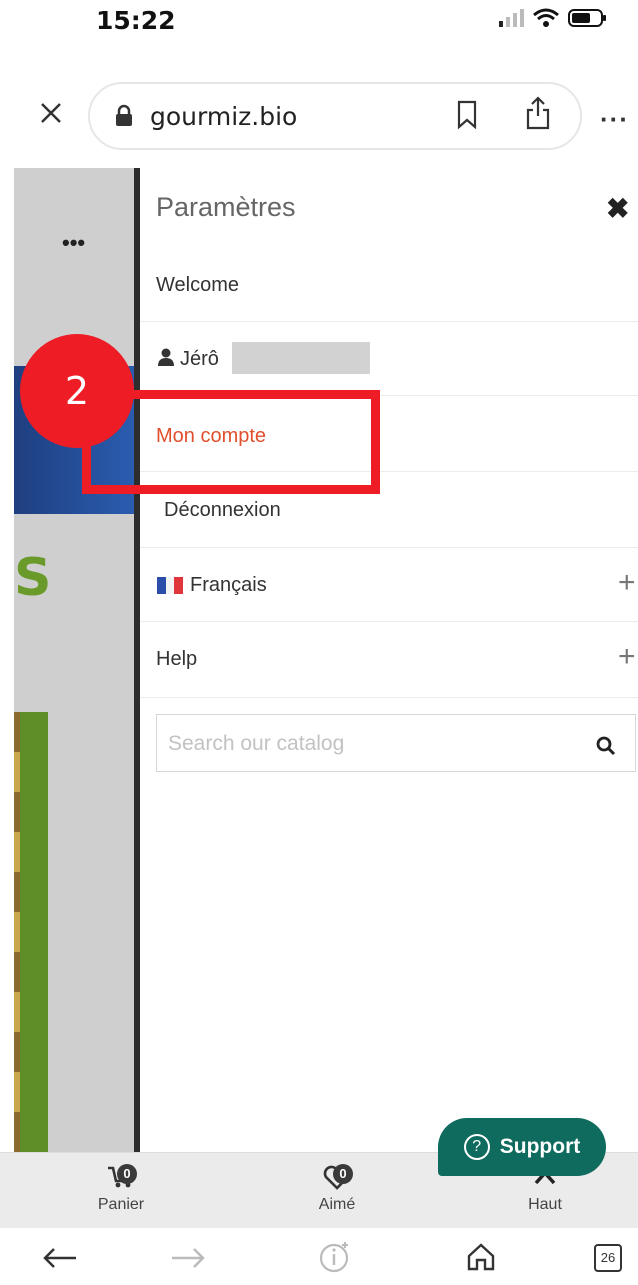 The width and height of the screenshot is (638, 1285). I want to click on expand-help-icon: +, so click(627, 657).